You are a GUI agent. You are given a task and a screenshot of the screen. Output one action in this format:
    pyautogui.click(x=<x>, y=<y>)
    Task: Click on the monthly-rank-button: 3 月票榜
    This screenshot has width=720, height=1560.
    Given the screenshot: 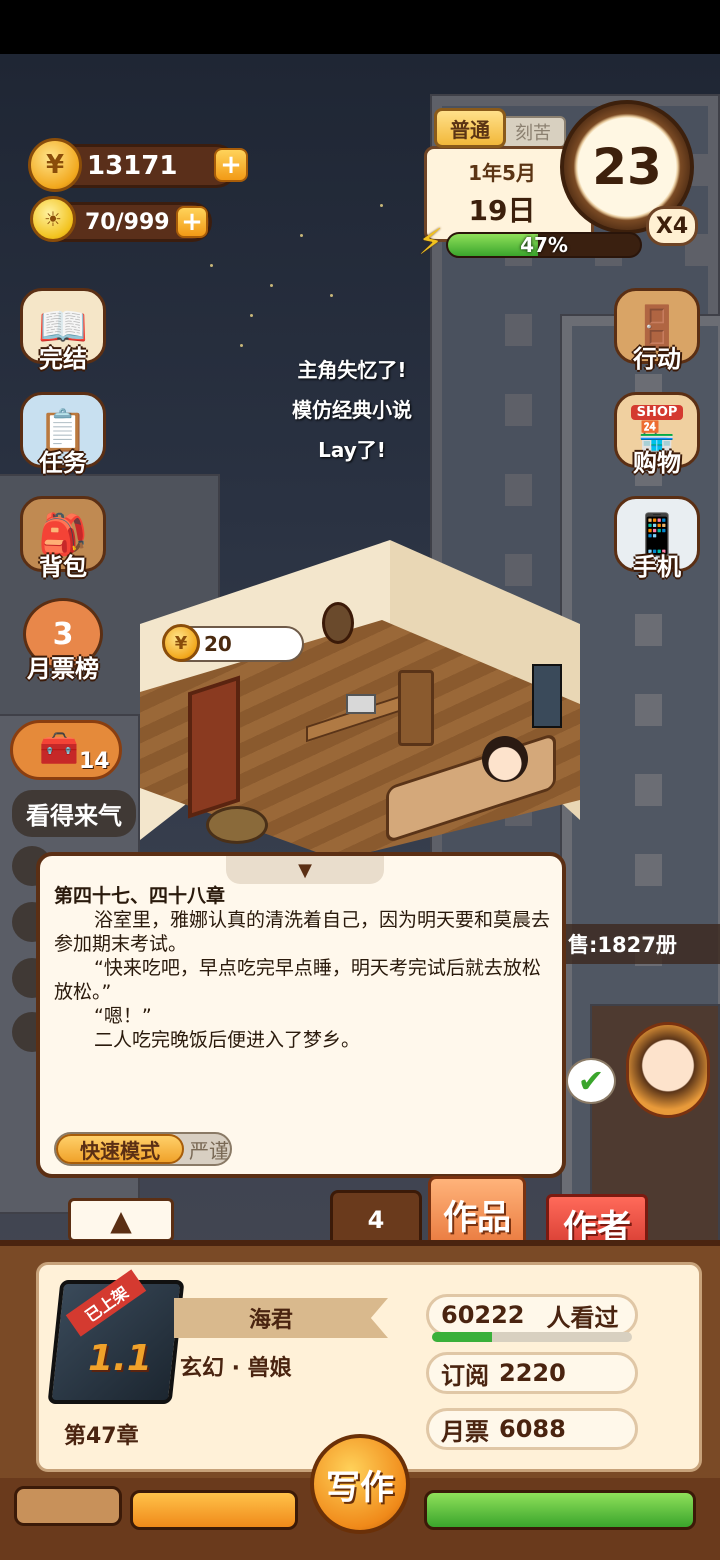 What is the action you would take?
    pyautogui.click(x=63, y=641)
    